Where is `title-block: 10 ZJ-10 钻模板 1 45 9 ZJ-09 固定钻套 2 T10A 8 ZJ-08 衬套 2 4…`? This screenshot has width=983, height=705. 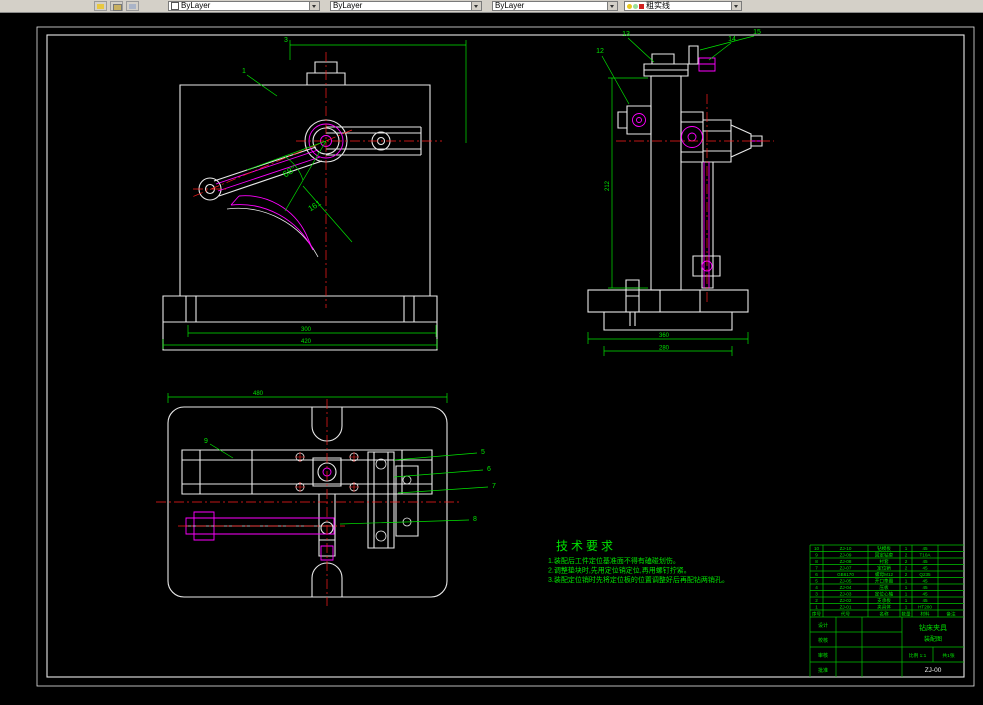 title-block: 10 ZJ-10 钻模板 1 45 9 ZJ-09 固定钻套 2 T10A 8 ZJ-08 衬套 2 4… is located at coordinates (886, 610).